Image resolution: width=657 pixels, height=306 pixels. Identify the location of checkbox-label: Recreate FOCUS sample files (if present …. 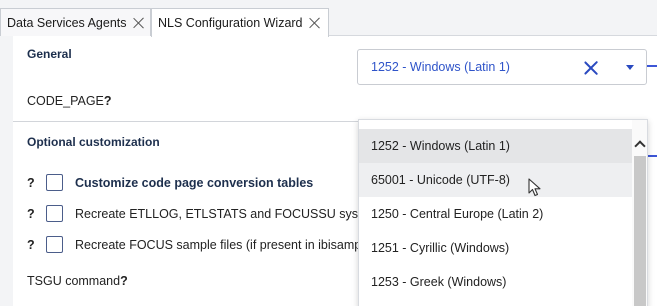
(220, 244).